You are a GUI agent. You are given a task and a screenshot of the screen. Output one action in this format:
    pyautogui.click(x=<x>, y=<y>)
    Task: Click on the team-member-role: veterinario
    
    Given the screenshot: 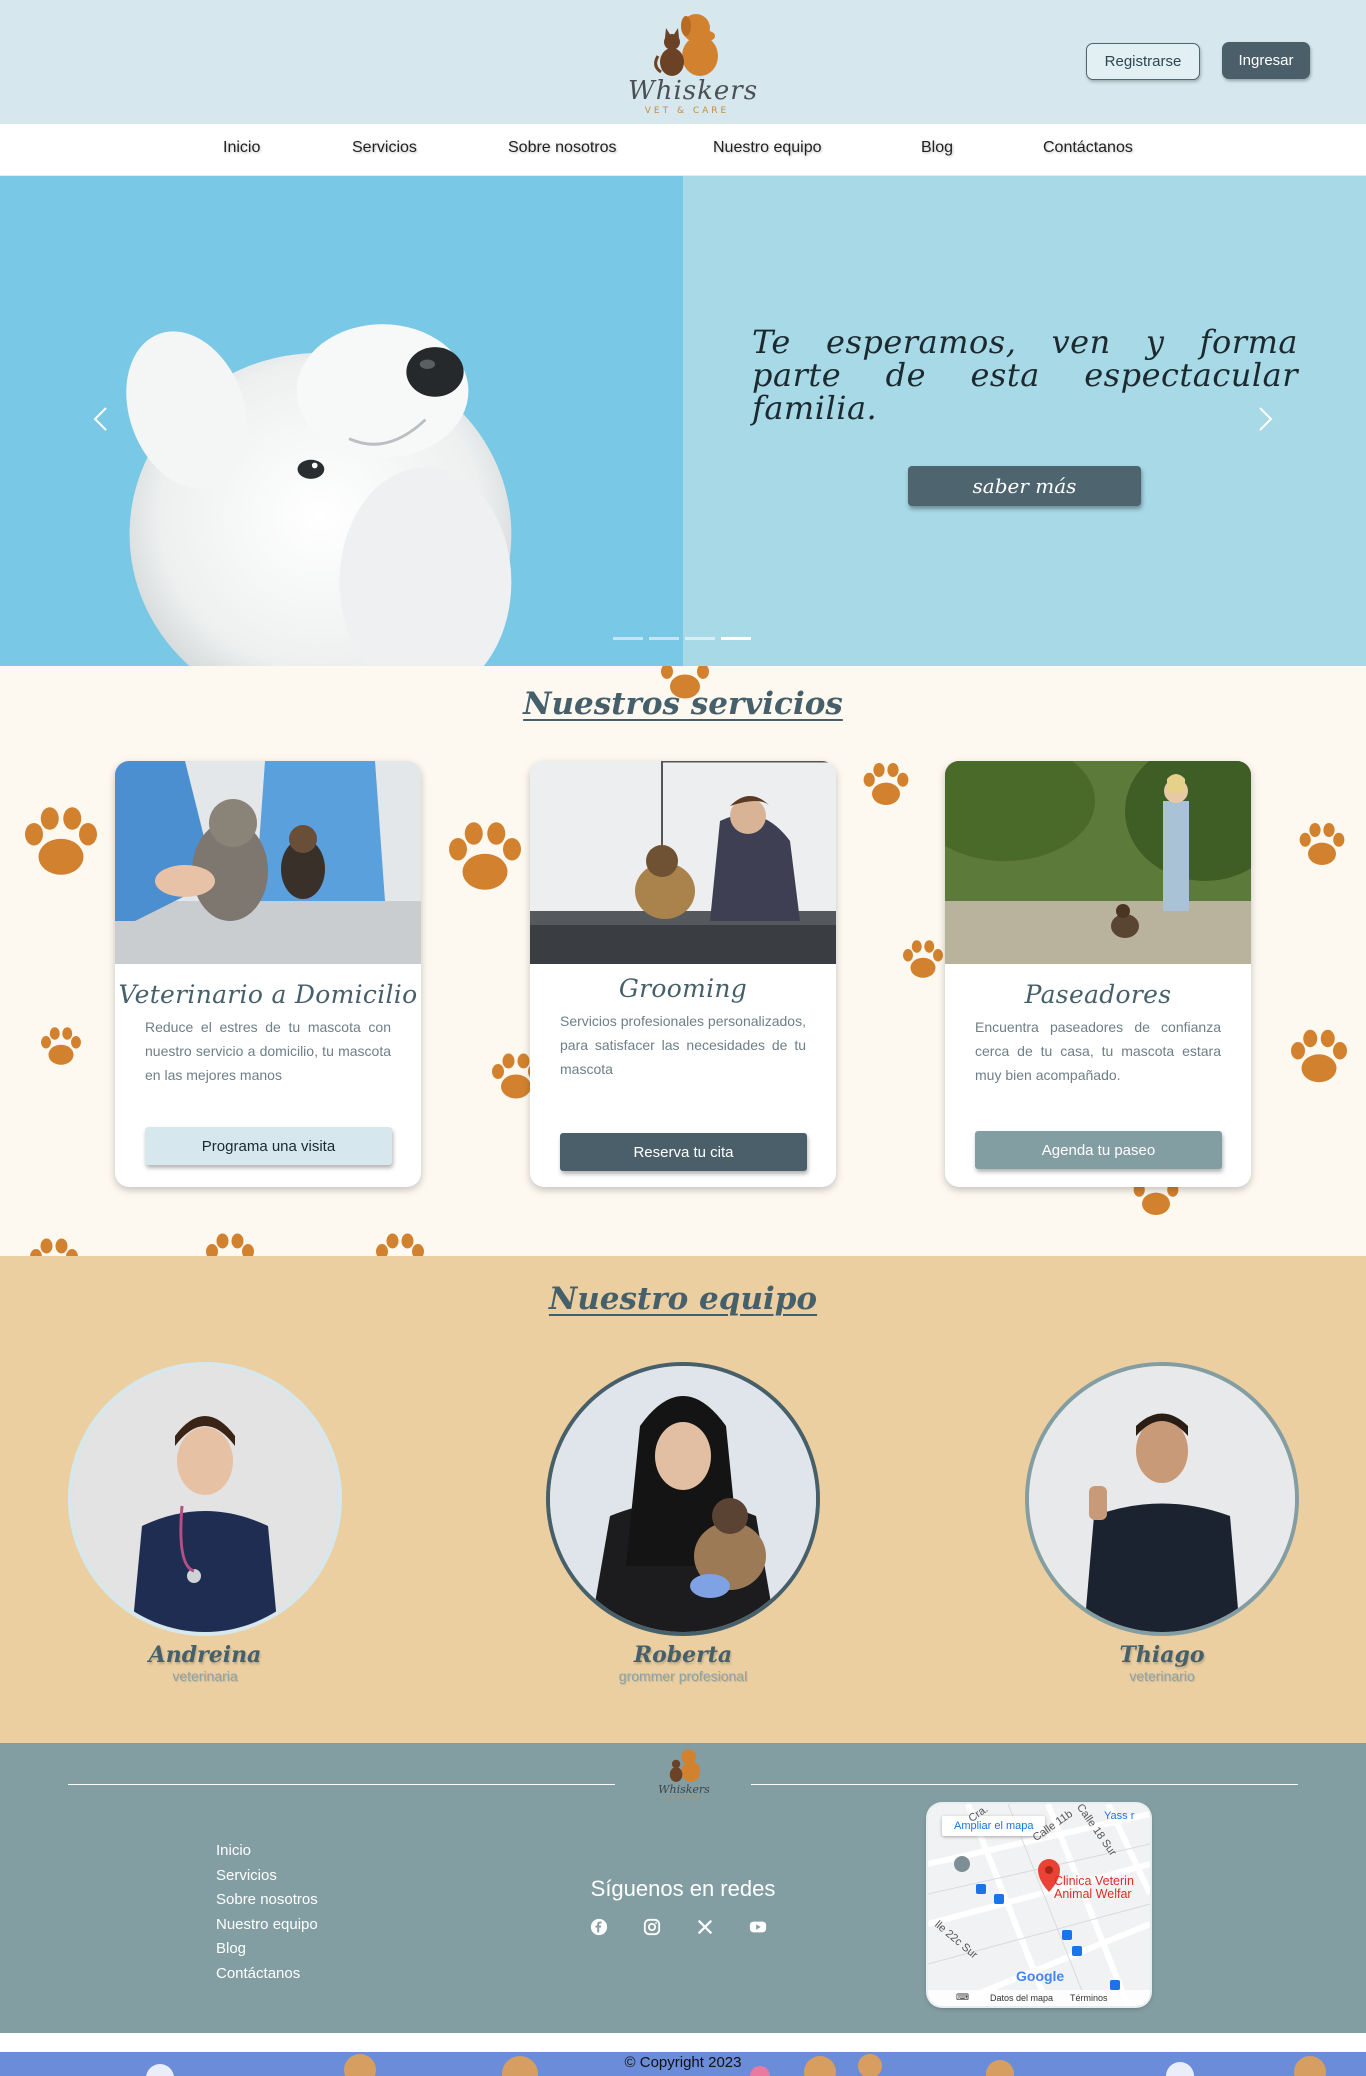 What is the action you would take?
    pyautogui.click(x=1162, y=1676)
    